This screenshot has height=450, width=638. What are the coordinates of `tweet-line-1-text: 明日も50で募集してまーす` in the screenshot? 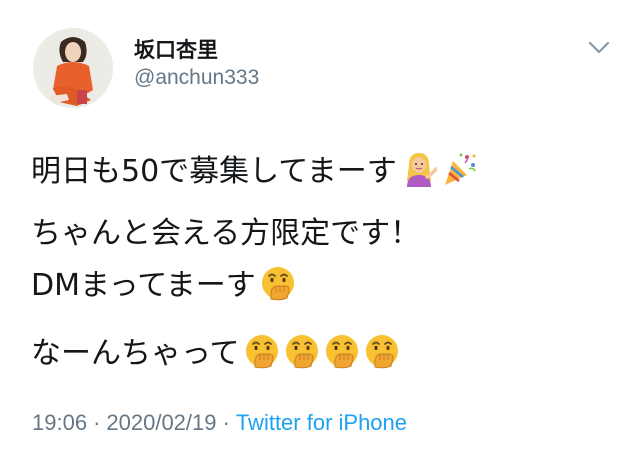 It's located at (214, 171).